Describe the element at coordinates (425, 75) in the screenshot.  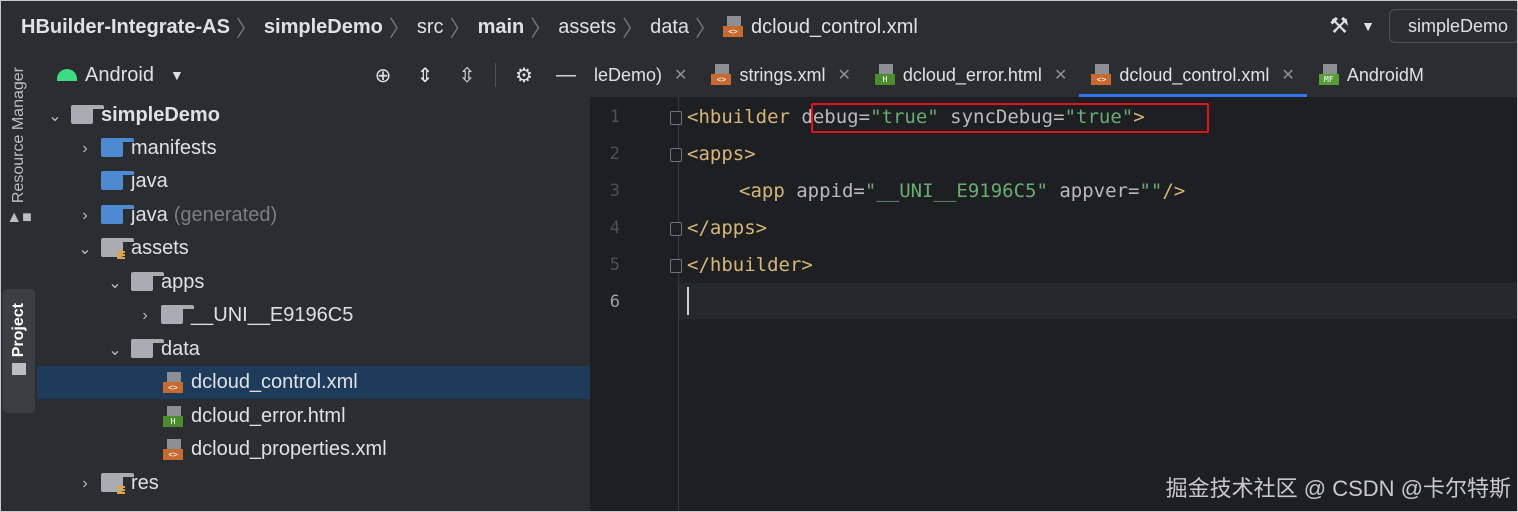
I see `expand-all-icon: ⇕` at that location.